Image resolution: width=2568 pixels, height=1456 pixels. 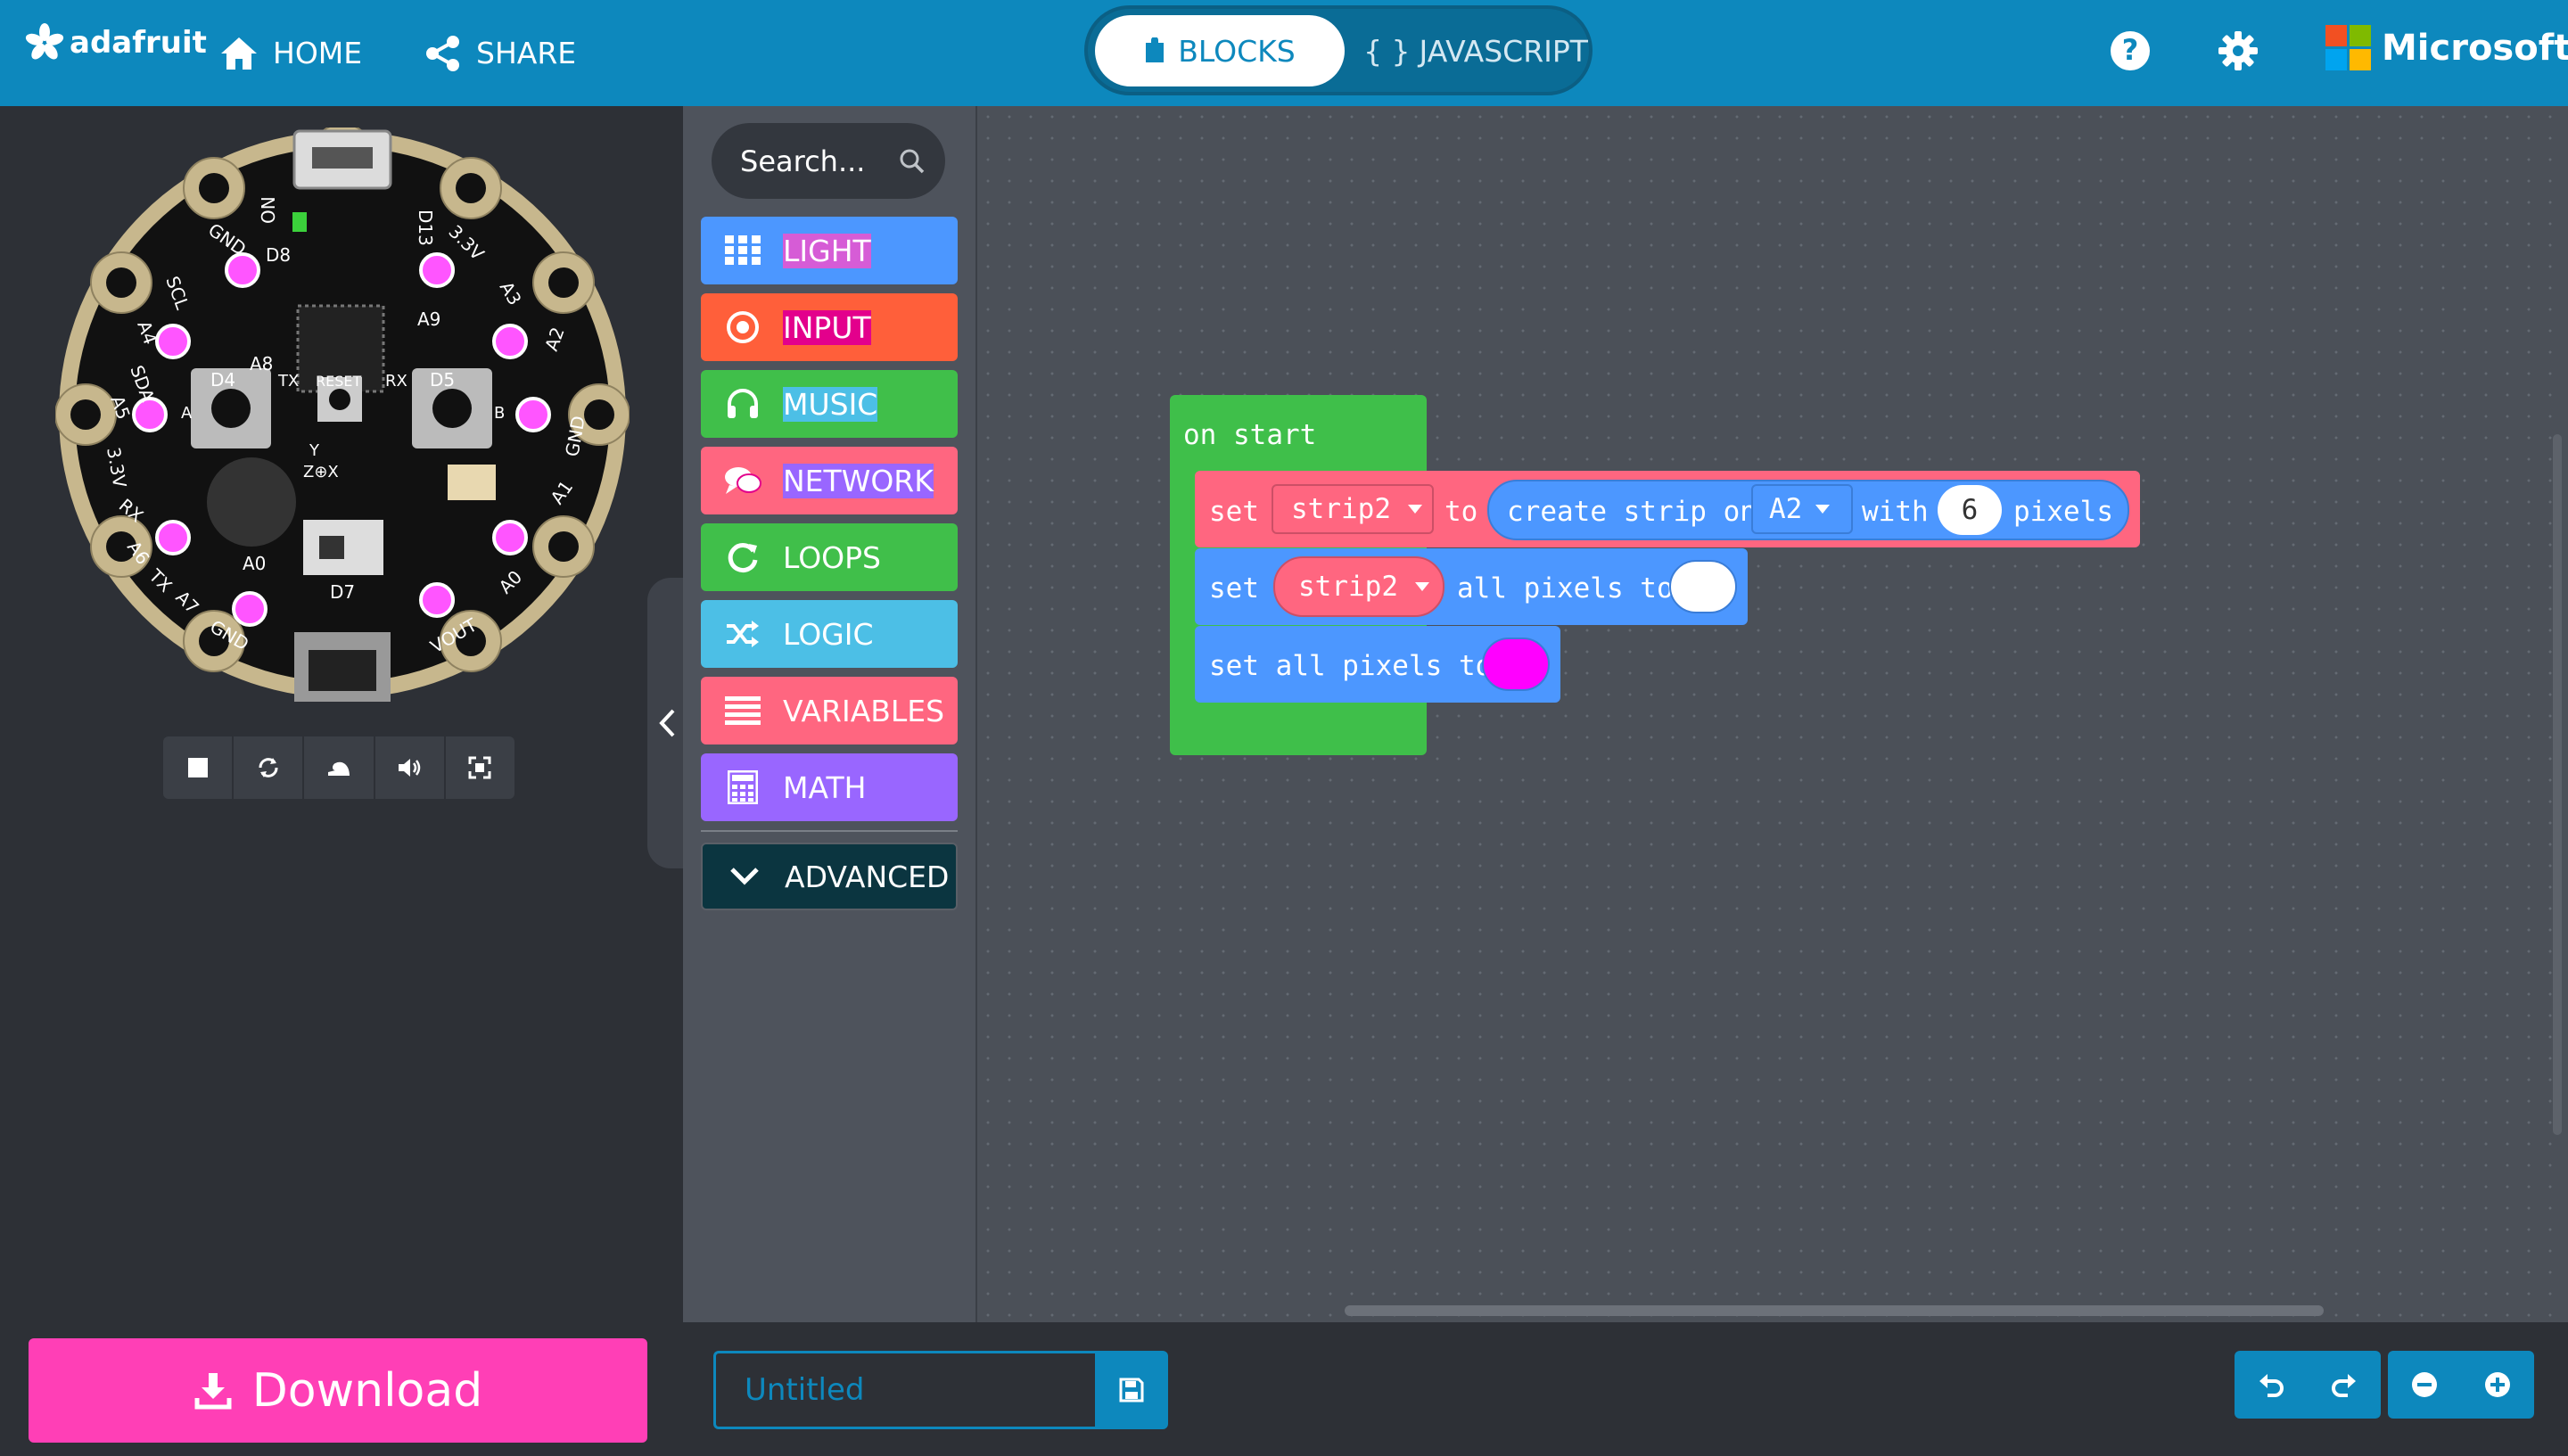 What do you see at coordinates (1351, 666) in the screenshot?
I see `set-all-pixels-to-label: set all pixels to` at bounding box center [1351, 666].